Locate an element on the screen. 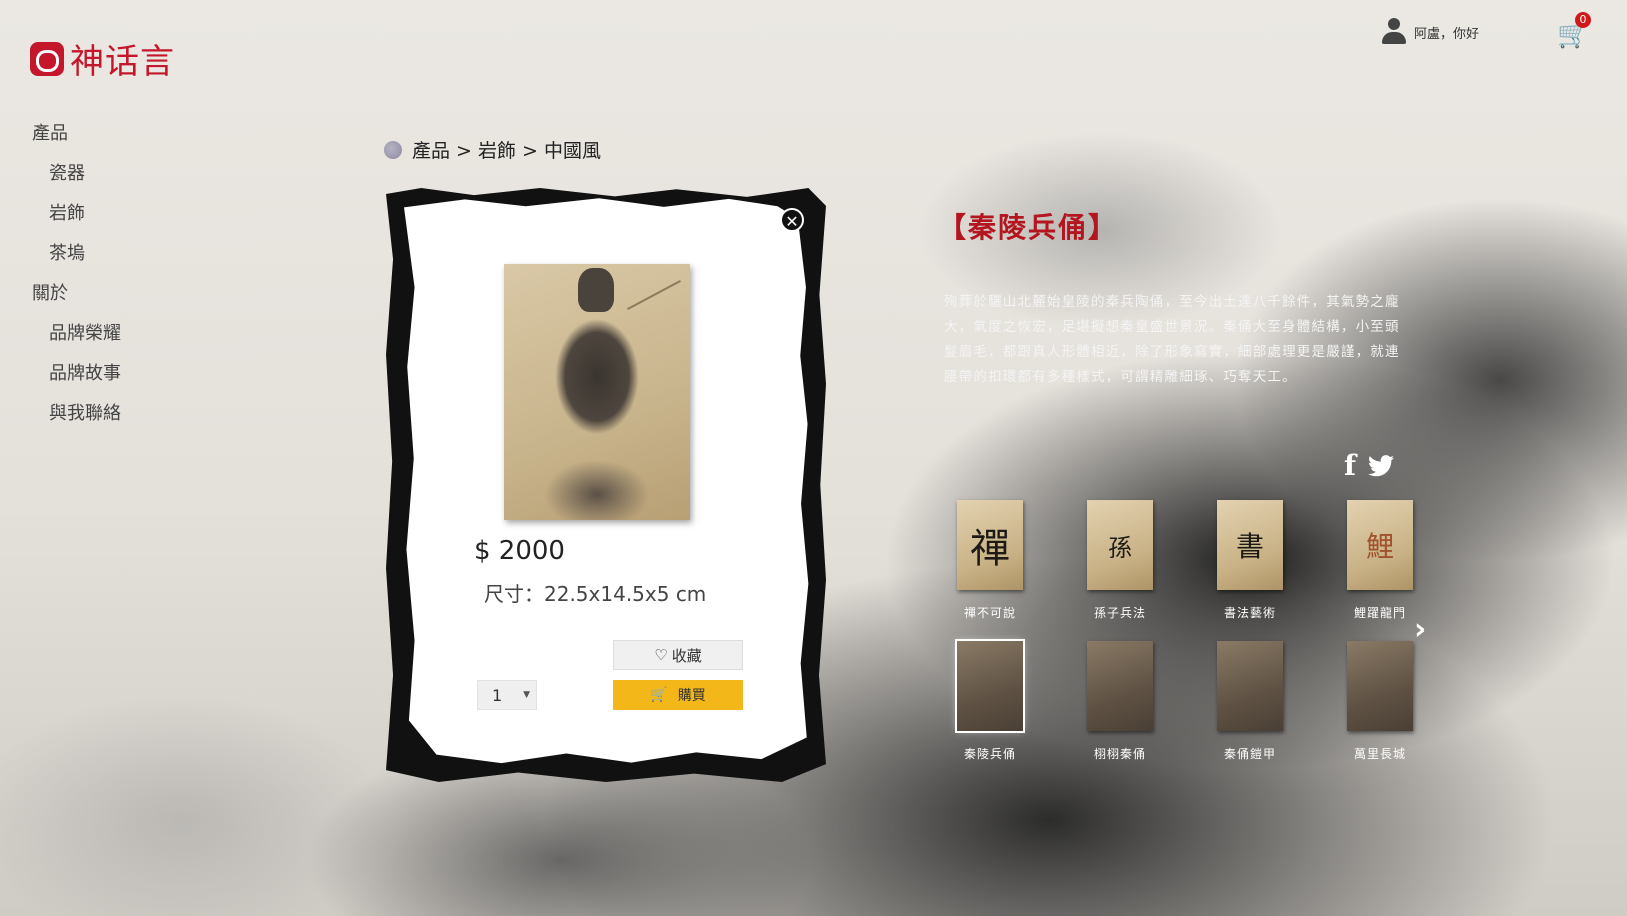 Image resolution: width=1627 pixels, height=916 pixels. thumbnail-glyph: 書 is located at coordinates (1249, 546).